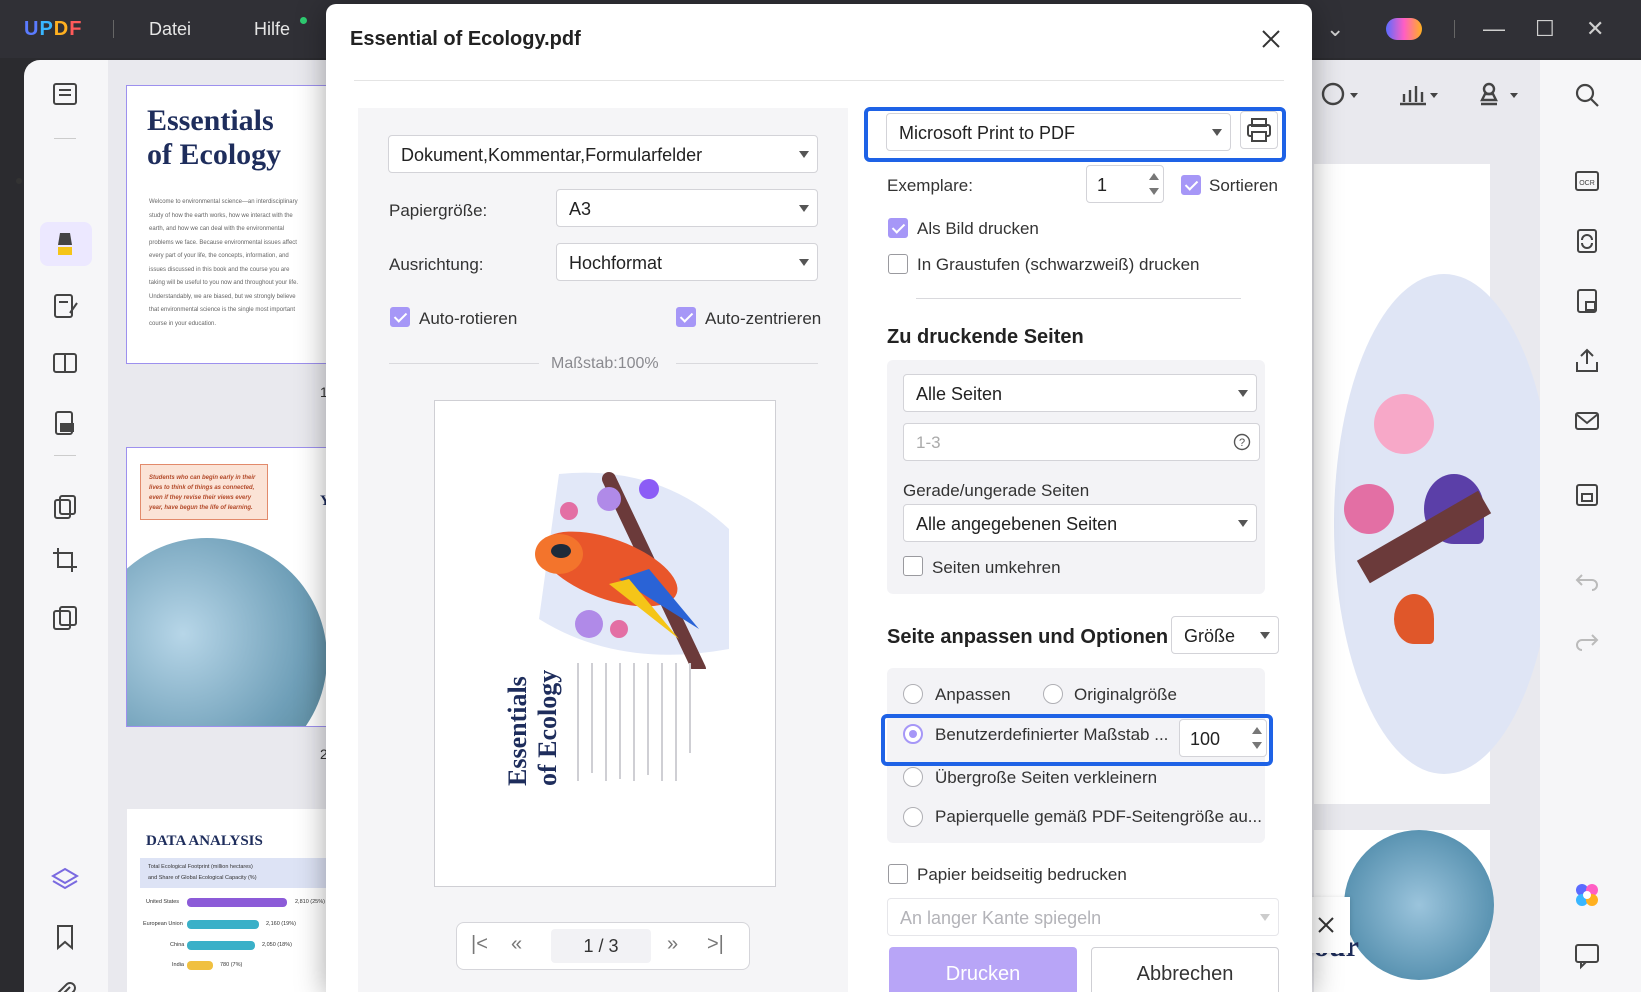 This screenshot has height=992, width=1641. I want to click on print-as-image-label: Als Bild drucken, so click(978, 228).